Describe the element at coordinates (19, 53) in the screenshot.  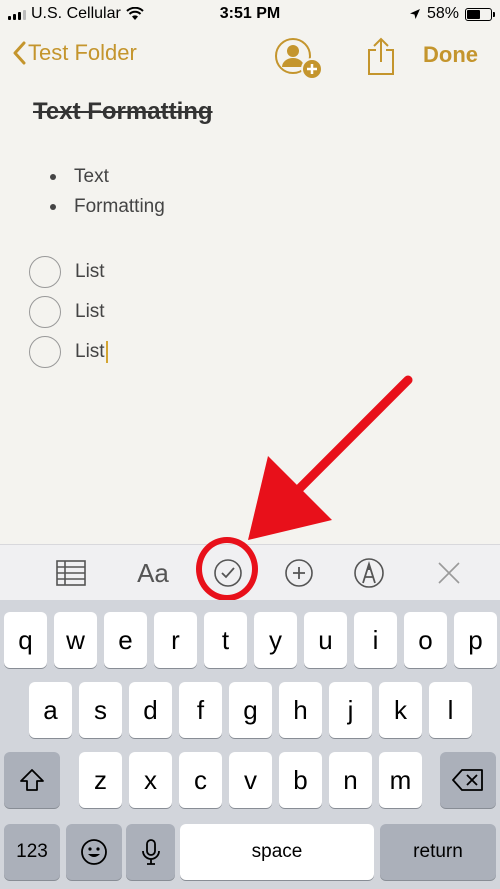
I see `chevron-left-icon` at that location.